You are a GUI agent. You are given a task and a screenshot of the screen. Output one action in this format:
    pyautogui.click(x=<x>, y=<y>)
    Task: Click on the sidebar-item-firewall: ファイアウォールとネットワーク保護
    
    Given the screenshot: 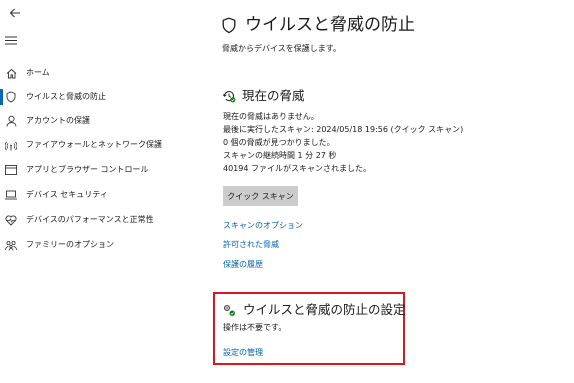 What is the action you would take?
    pyautogui.click(x=102, y=145)
    